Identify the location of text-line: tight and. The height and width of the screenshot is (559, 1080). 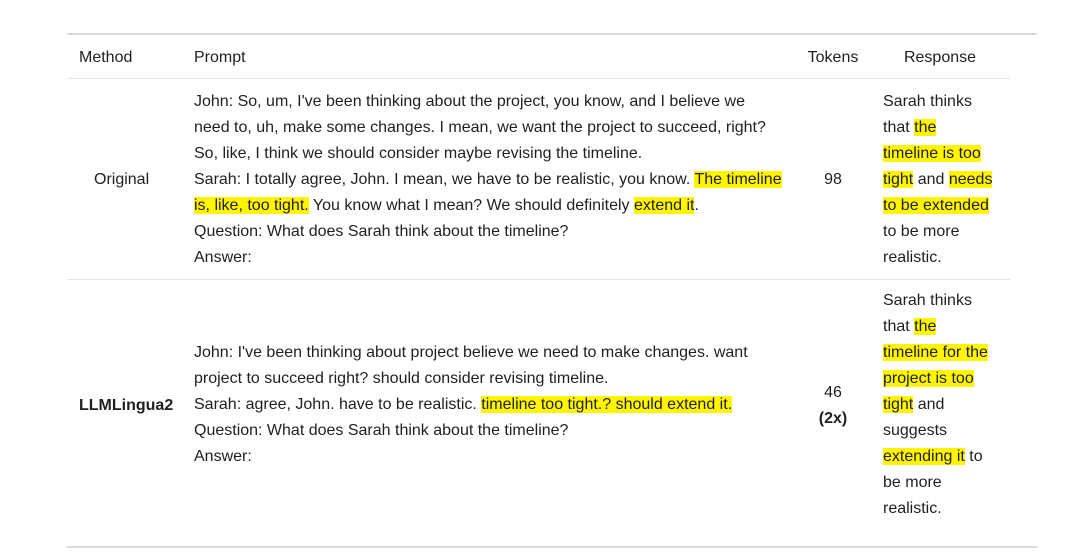
(948, 405).